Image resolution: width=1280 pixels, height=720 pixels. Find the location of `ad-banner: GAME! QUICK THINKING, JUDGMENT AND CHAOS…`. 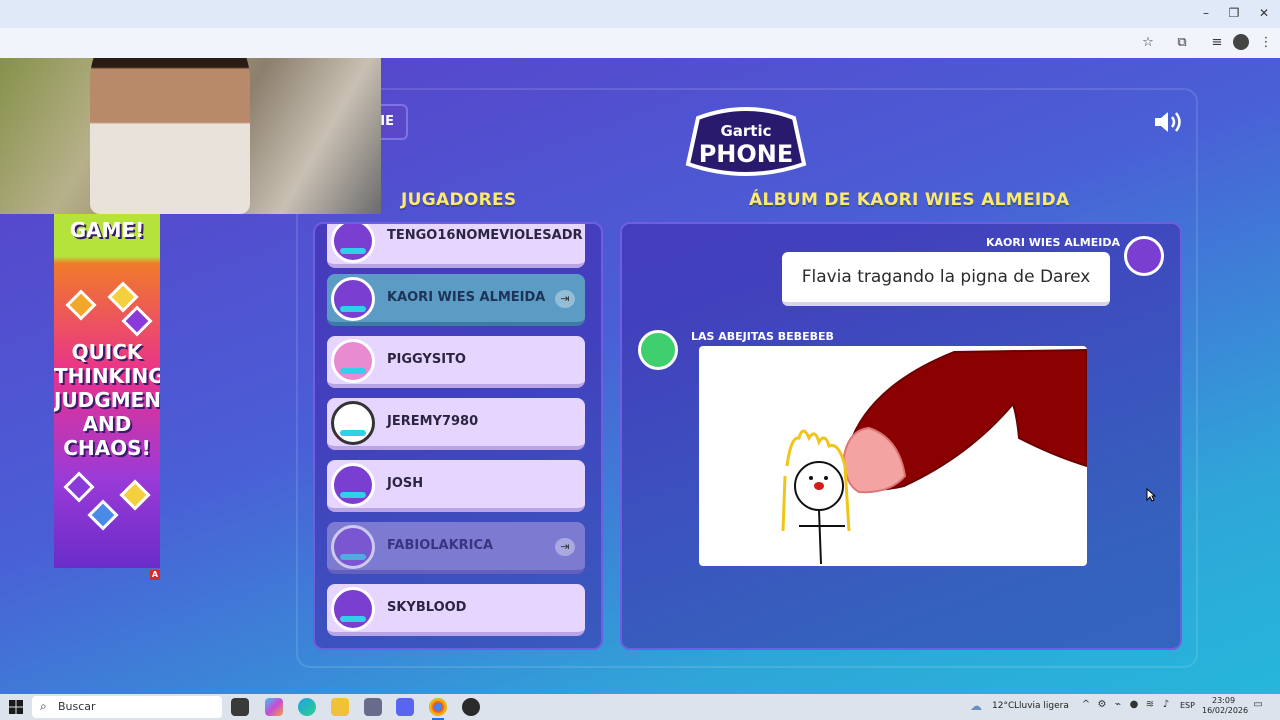

ad-banner: GAME! QUICK THINKING, JUDGMENT AND CHAOS… is located at coordinates (107, 391).